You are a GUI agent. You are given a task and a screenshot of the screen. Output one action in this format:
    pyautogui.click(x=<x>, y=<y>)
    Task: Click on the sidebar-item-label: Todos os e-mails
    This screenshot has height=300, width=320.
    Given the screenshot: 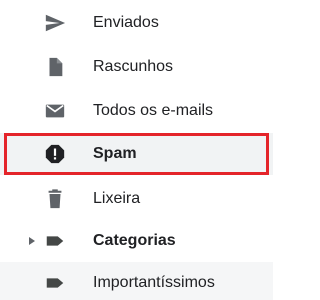 What is the action you would take?
    pyautogui.click(x=153, y=110)
    